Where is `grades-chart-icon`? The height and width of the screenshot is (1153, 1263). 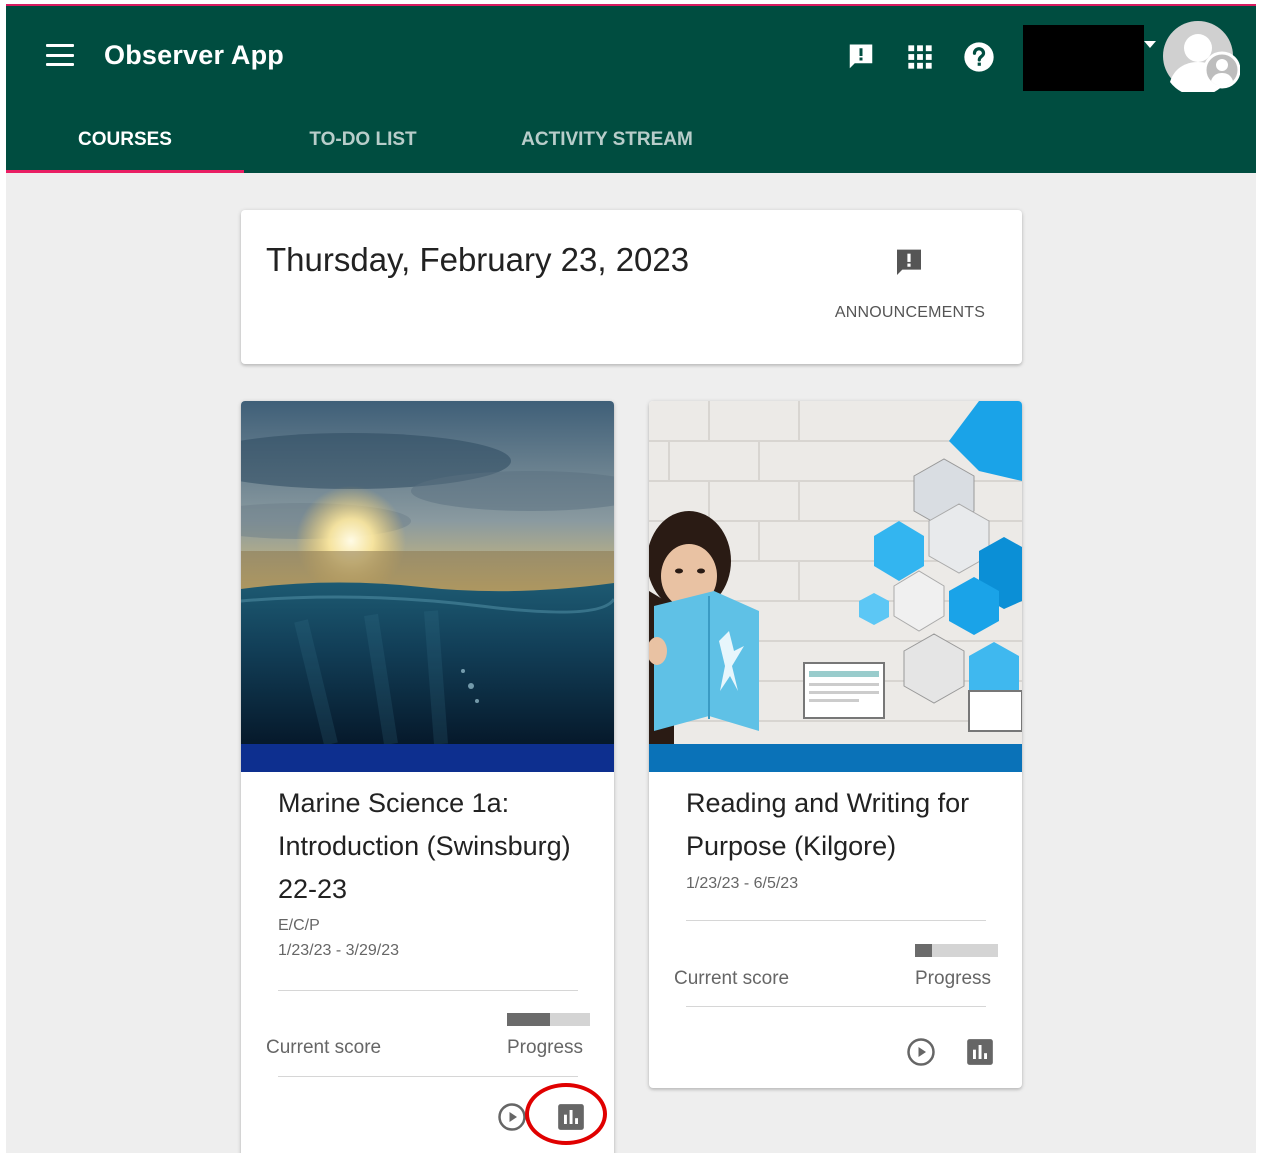
grades-chart-icon is located at coordinates (980, 1052).